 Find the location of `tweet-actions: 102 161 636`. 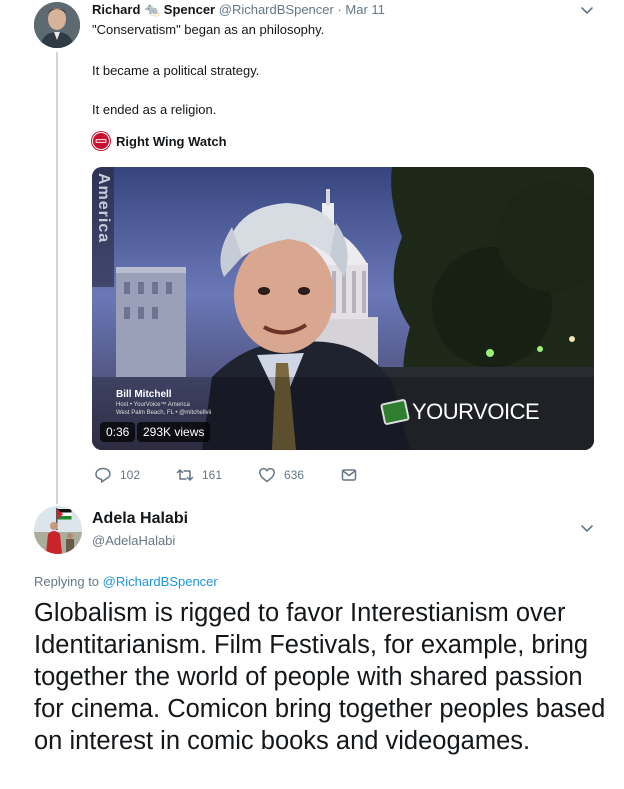

tweet-actions: 102 161 636 is located at coordinates (226, 475).